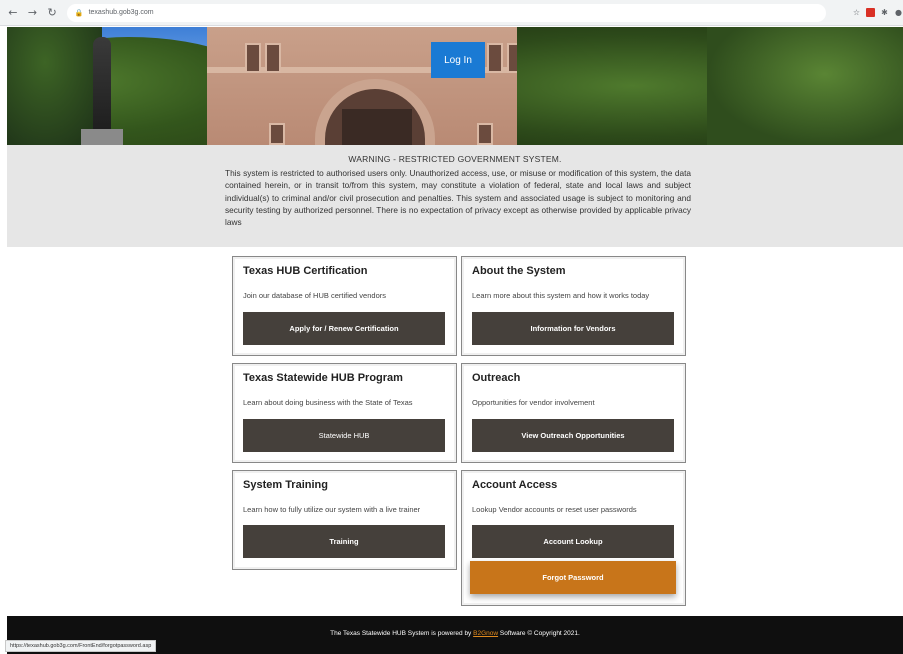 Image resolution: width=903 pixels, height=654 pixels. What do you see at coordinates (344, 435) in the screenshot?
I see `statewide-hub-button: Statewide HUB` at bounding box center [344, 435].